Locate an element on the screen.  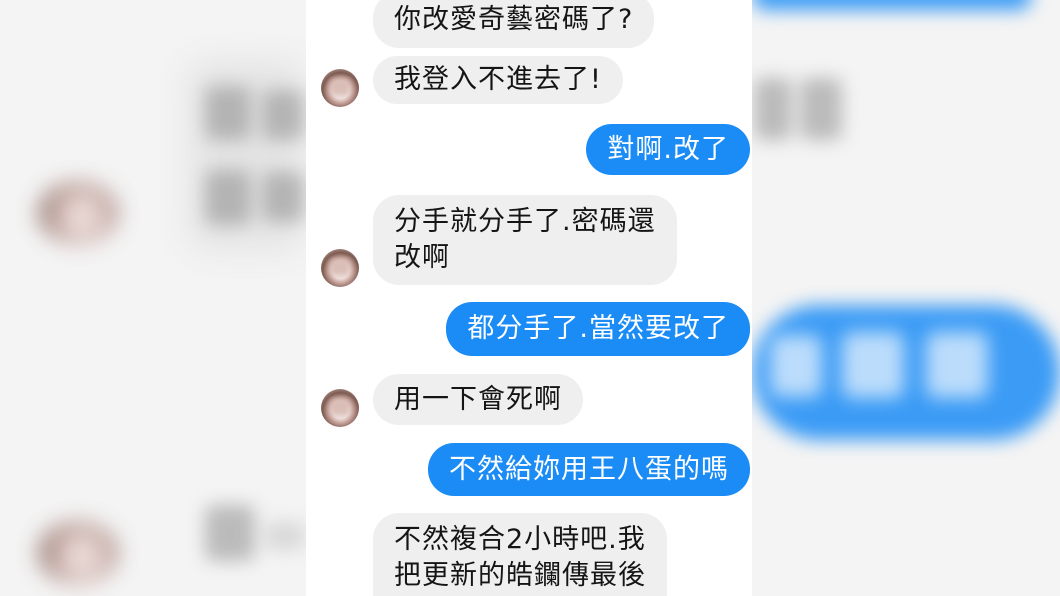
message-text: 對啊.改了 is located at coordinates (668, 149).